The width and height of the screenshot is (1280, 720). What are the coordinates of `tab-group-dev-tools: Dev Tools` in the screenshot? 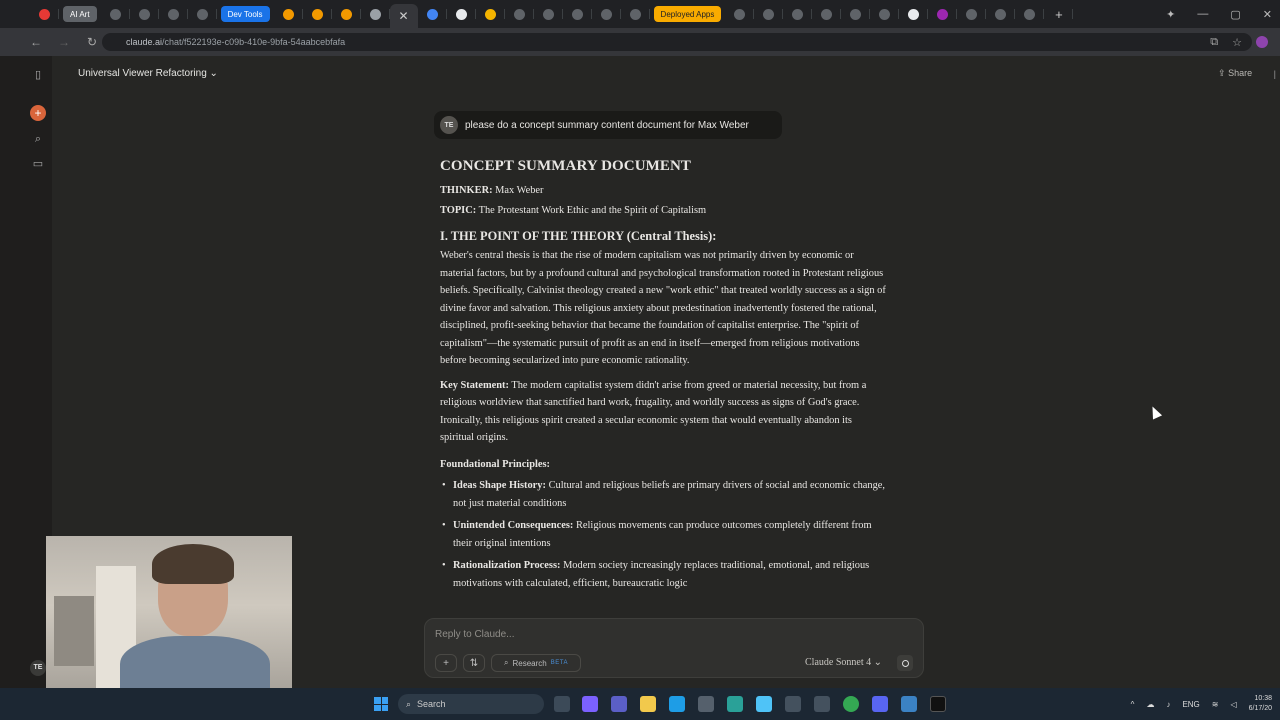 It's located at (245, 14).